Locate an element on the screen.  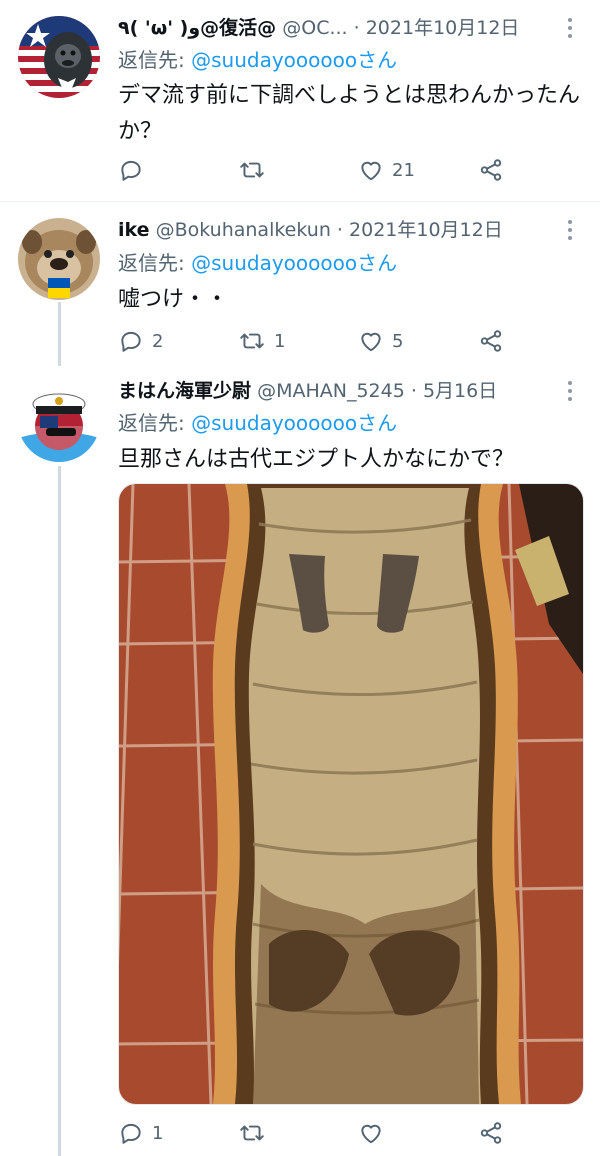
avatar-navy-ball is located at coordinates (59, 421).